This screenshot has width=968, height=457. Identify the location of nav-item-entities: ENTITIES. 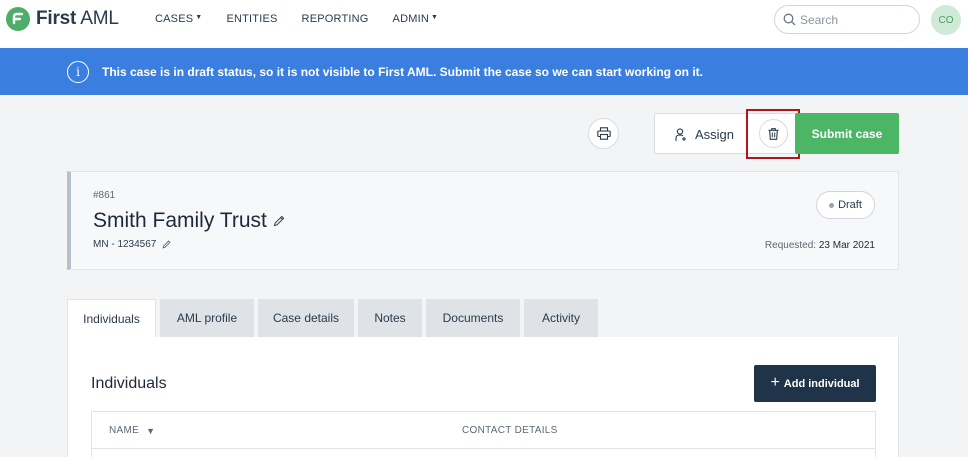
(251, 19).